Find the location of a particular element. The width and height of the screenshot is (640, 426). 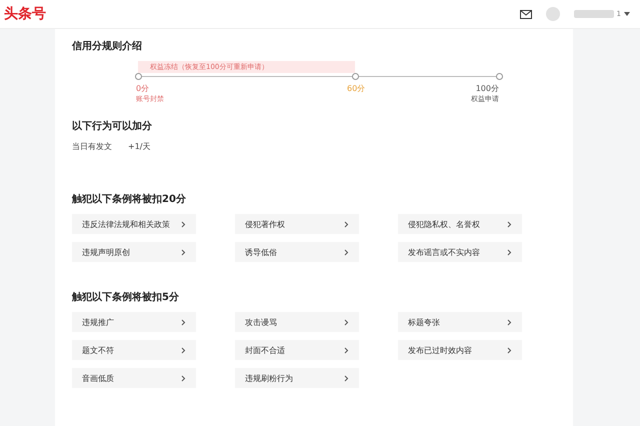

rule-item: 音画低质 is located at coordinates (134, 378).